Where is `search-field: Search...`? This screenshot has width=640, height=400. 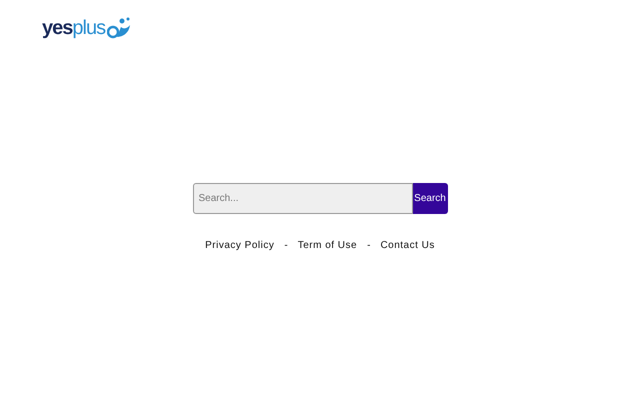
search-field: Search... is located at coordinates (302, 198).